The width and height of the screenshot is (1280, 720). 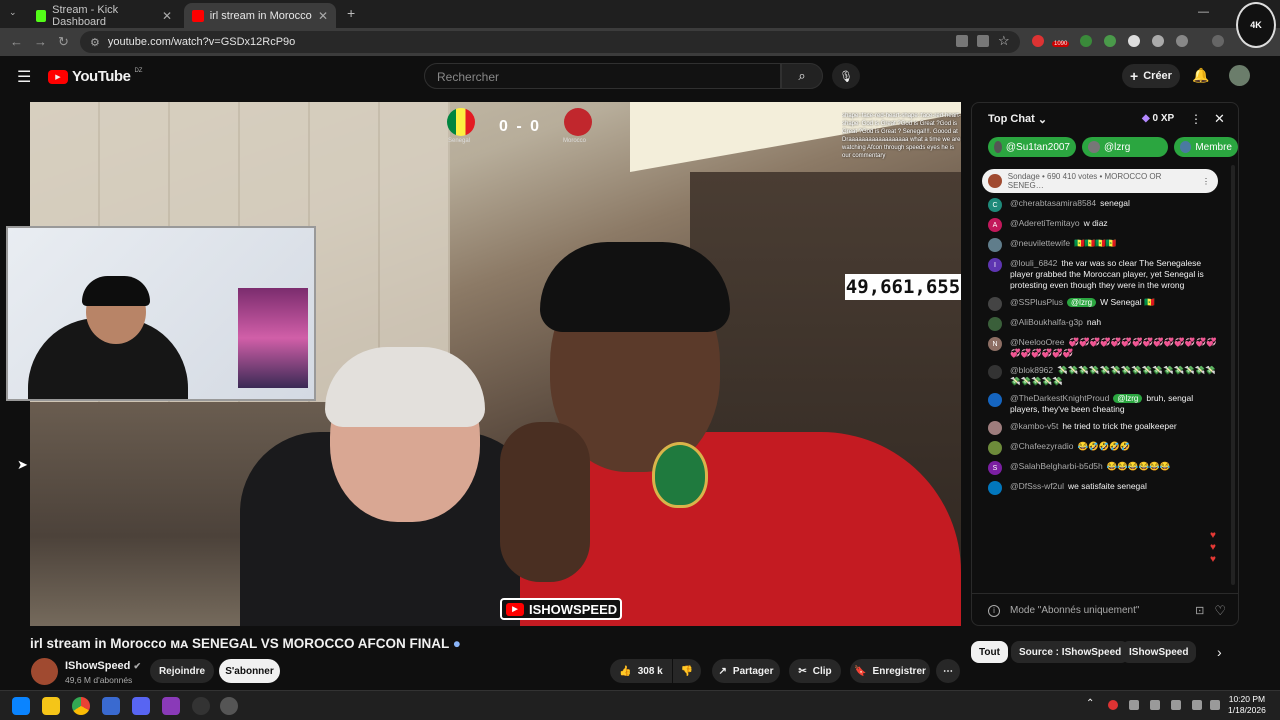 What do you see at coordinates (1159, 652) in the screenshot?
I see `filter-chip-channel: IShowSpeed` at bounding box center [1159, 652].